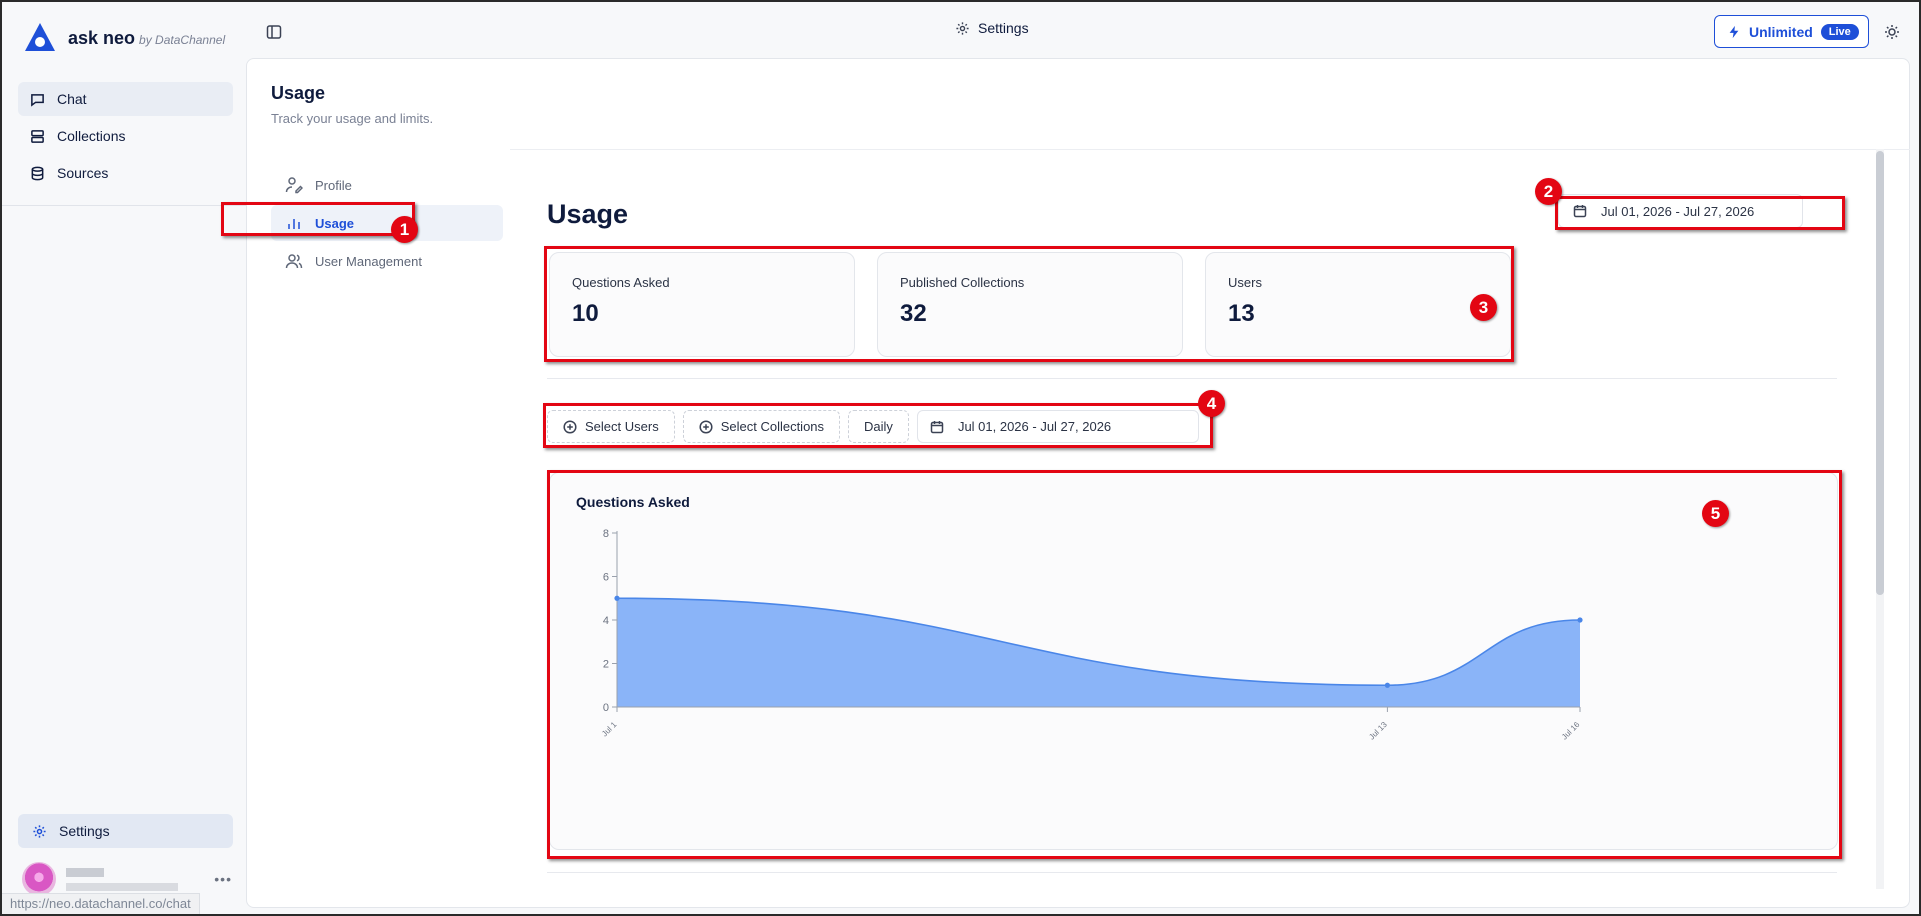 The height and width of the screenshot is (916, 1921). What do you see at coordinates (124, 205) in the screenshot?
I see `sidebar-divider` at bounding box center [124, 205].